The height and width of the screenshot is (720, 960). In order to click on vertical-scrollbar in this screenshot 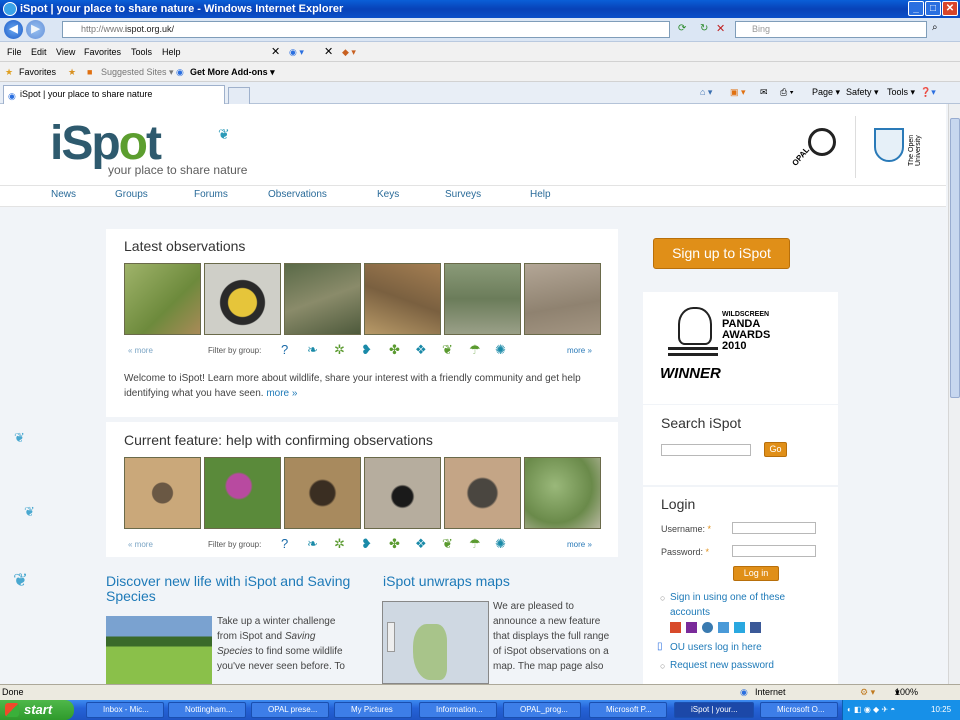, I will do `click(954, 394)`.